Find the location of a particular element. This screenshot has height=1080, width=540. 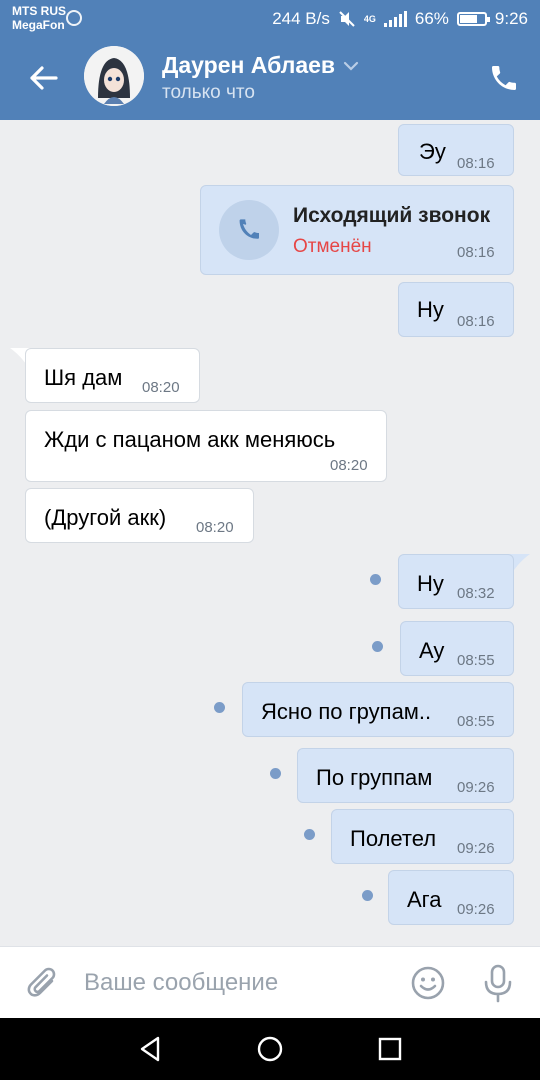

message-incoming: Жди с пацаном акк меняюсь 08:20 is located at coordinates (206, 446).